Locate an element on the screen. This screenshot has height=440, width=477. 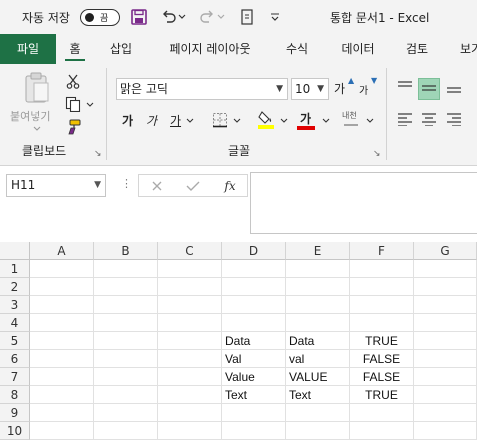
paste-dropdown-icon is located at coordinates (37, 129).